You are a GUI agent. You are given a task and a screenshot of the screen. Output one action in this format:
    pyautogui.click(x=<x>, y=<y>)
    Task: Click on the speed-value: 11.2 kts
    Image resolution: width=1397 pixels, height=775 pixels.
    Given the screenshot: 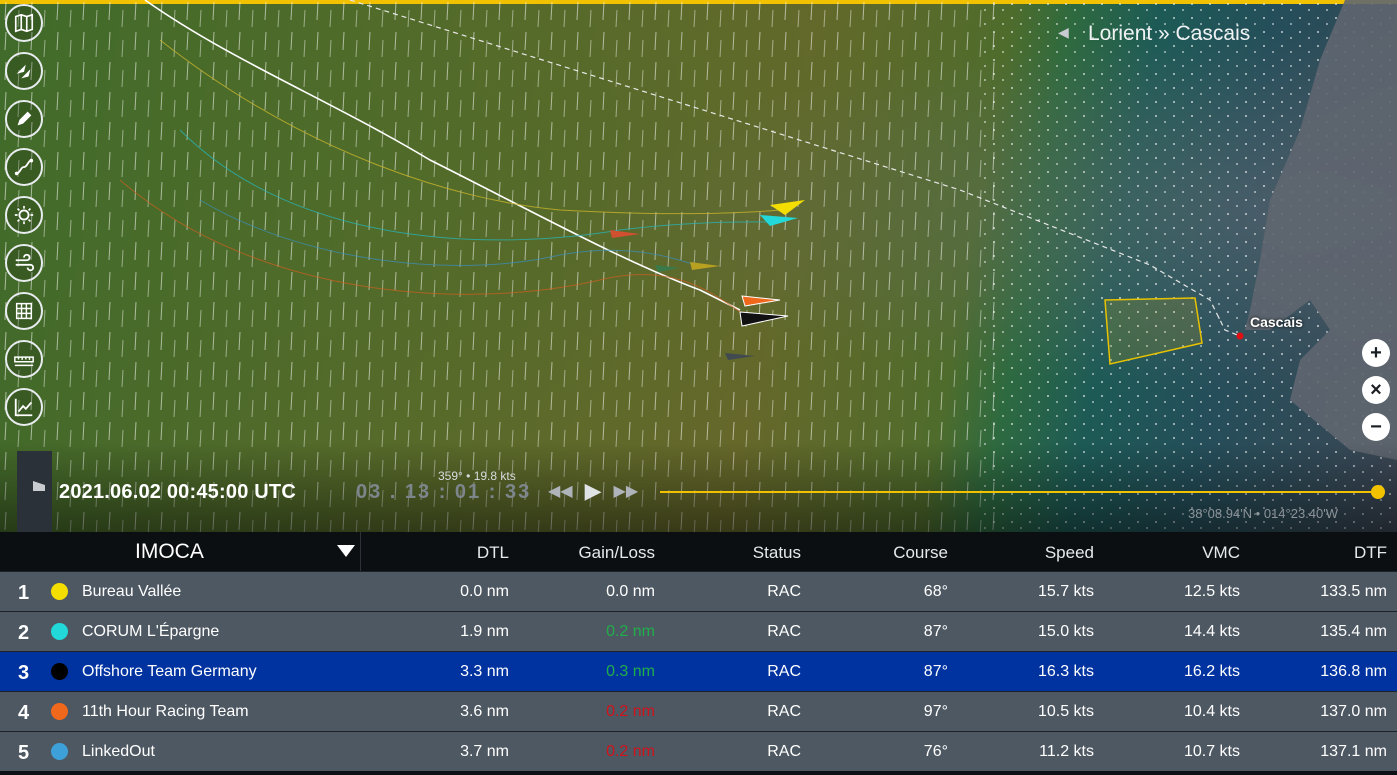 What is the action you would take?
    pyautogui.click(x=1066, y=751)
    